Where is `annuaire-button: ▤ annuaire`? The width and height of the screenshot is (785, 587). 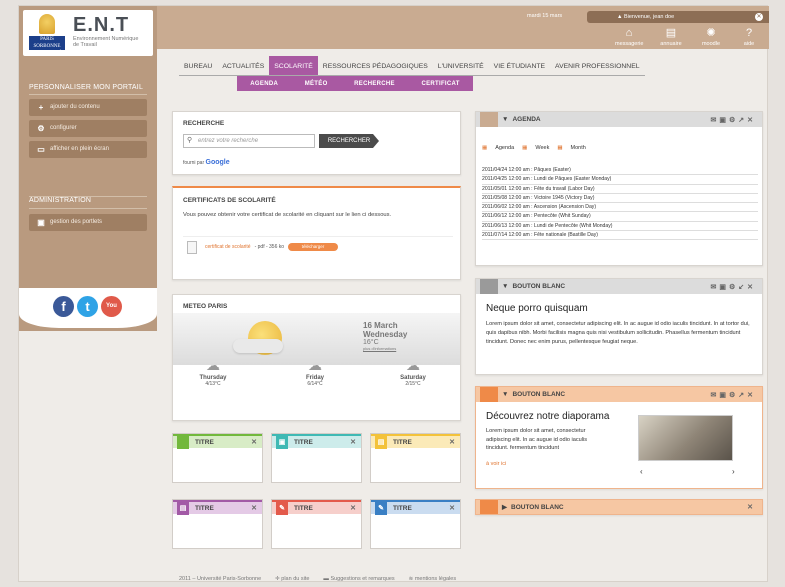
annuaire-button: ▤ annuaire is located at coordinates (671, 37).